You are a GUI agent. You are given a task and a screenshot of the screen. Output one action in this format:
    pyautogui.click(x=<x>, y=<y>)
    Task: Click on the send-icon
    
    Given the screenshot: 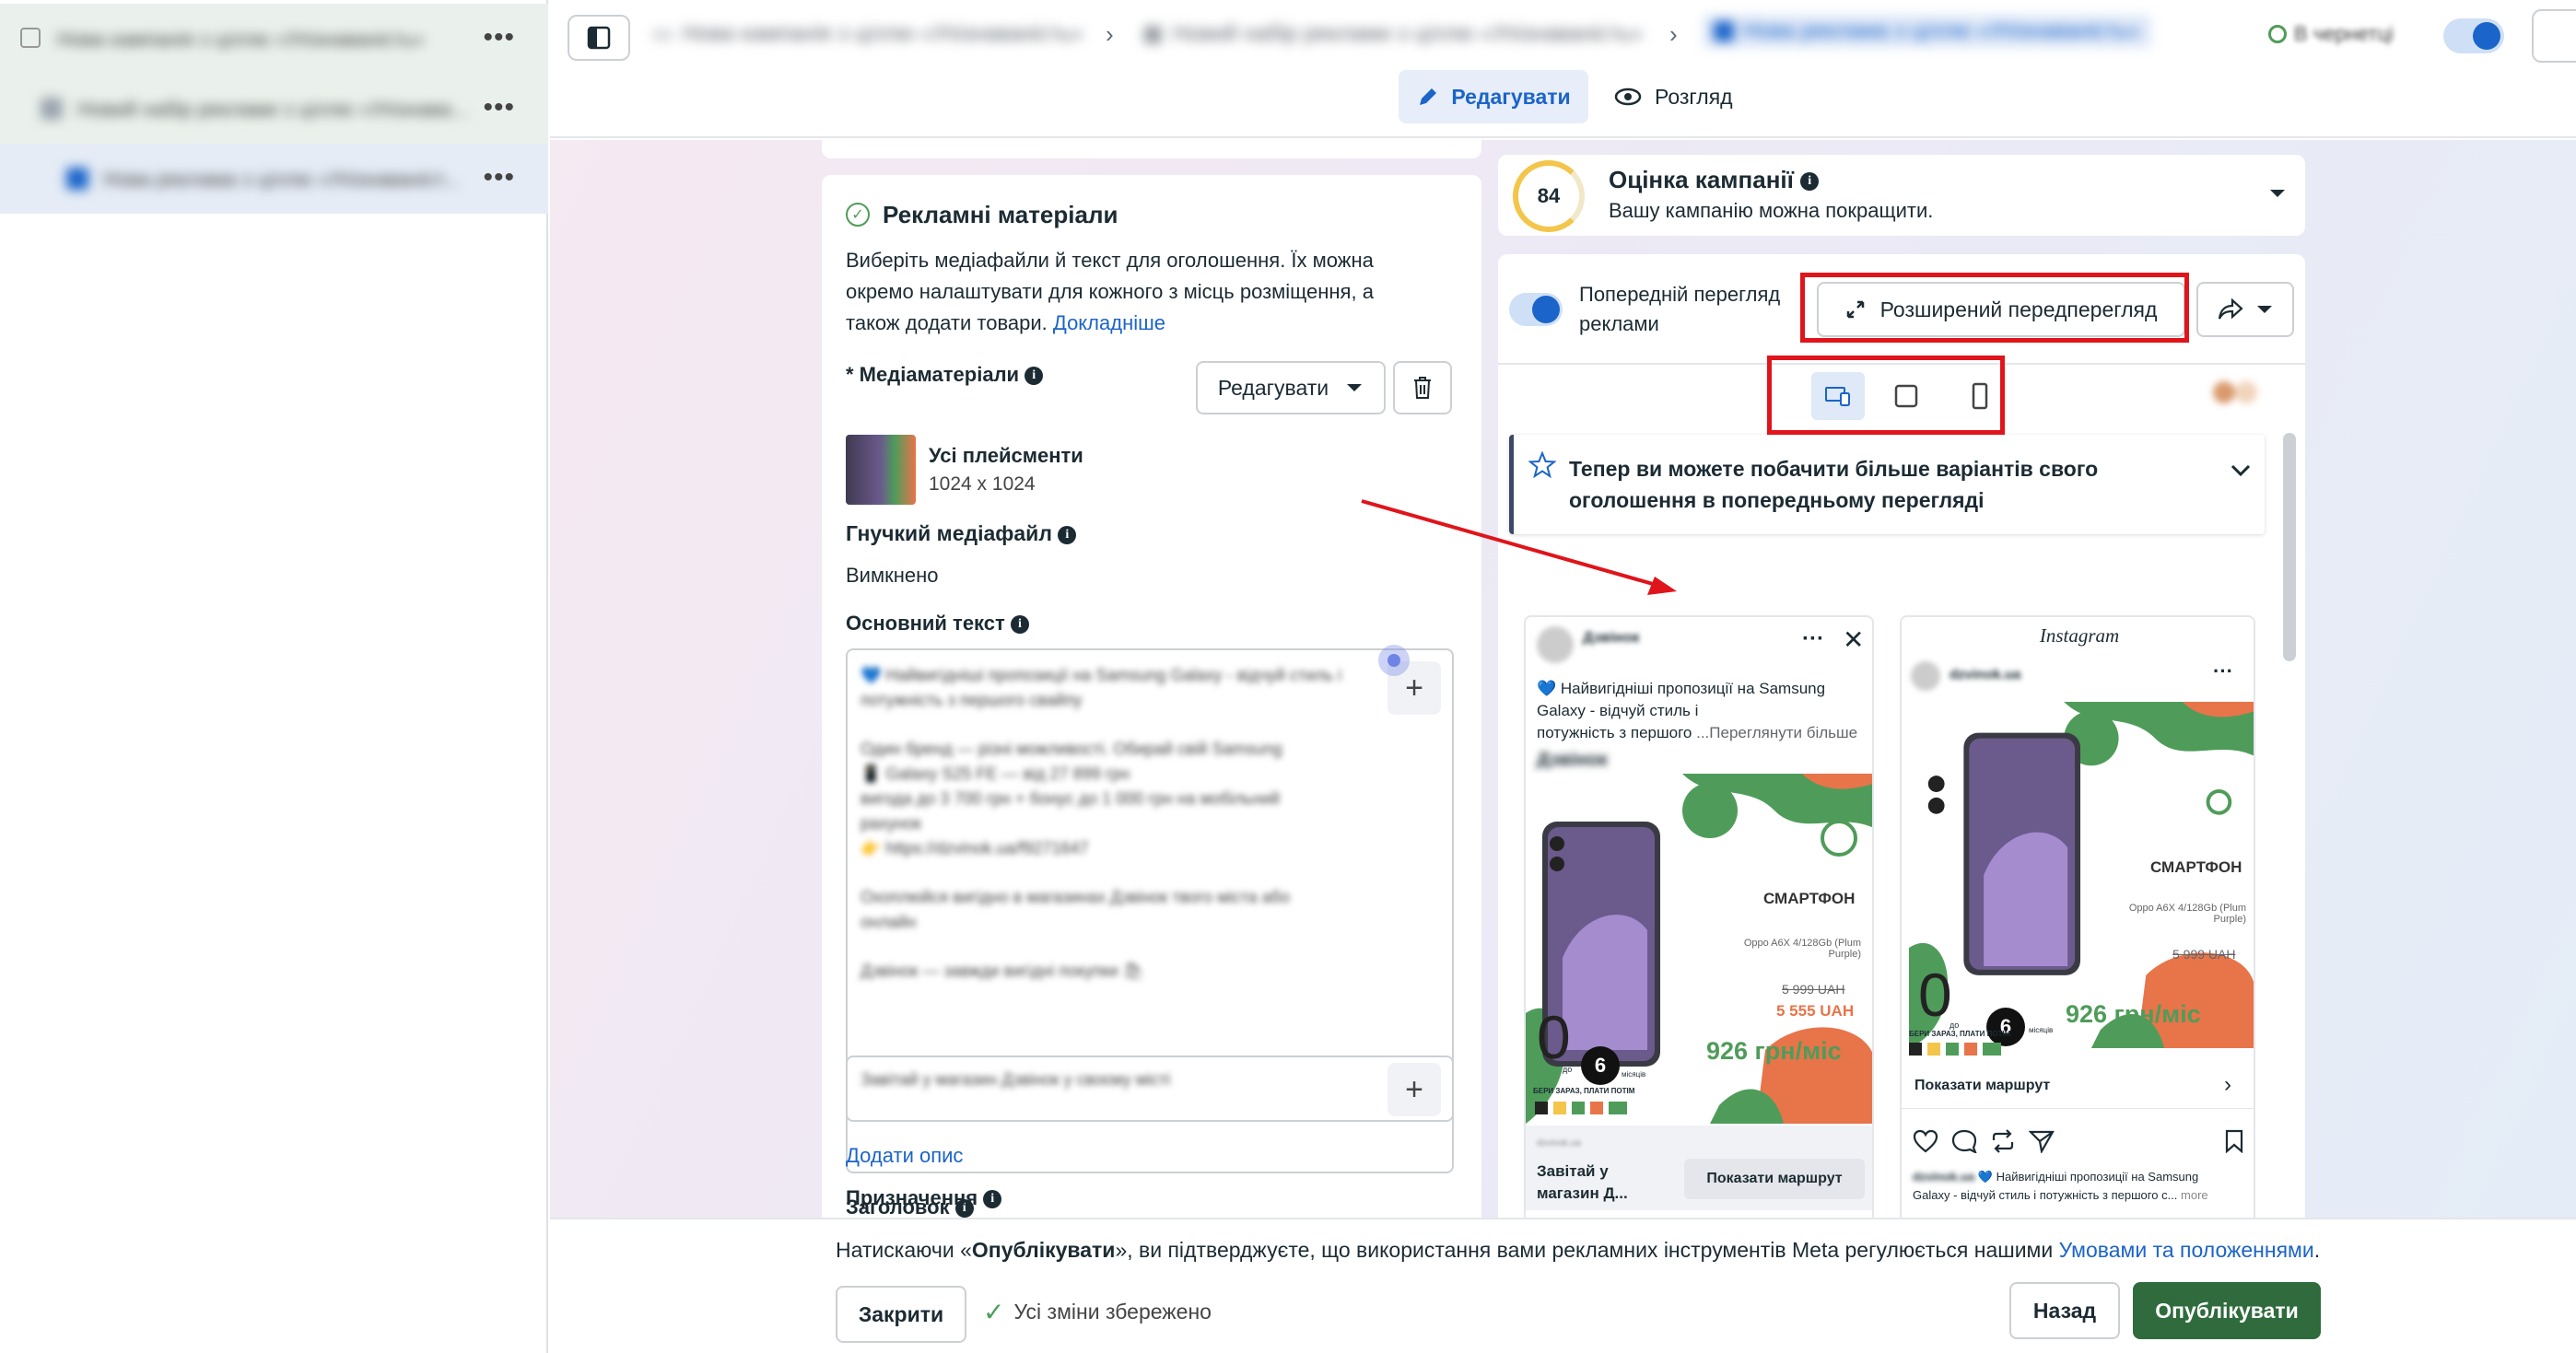 What is the action you would take?
    pyautogui.click(x=2042, y=1141)
    